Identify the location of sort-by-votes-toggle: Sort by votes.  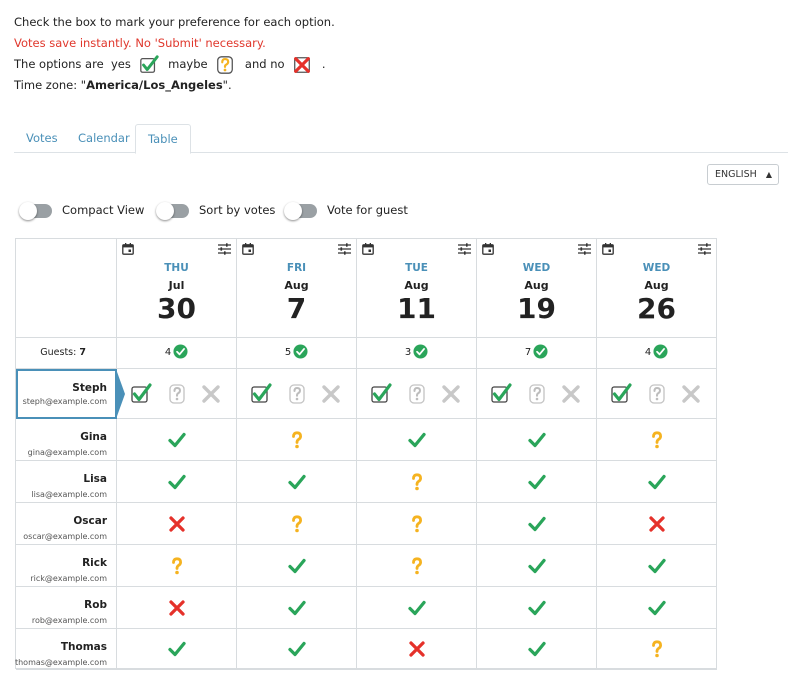
(215, 210).